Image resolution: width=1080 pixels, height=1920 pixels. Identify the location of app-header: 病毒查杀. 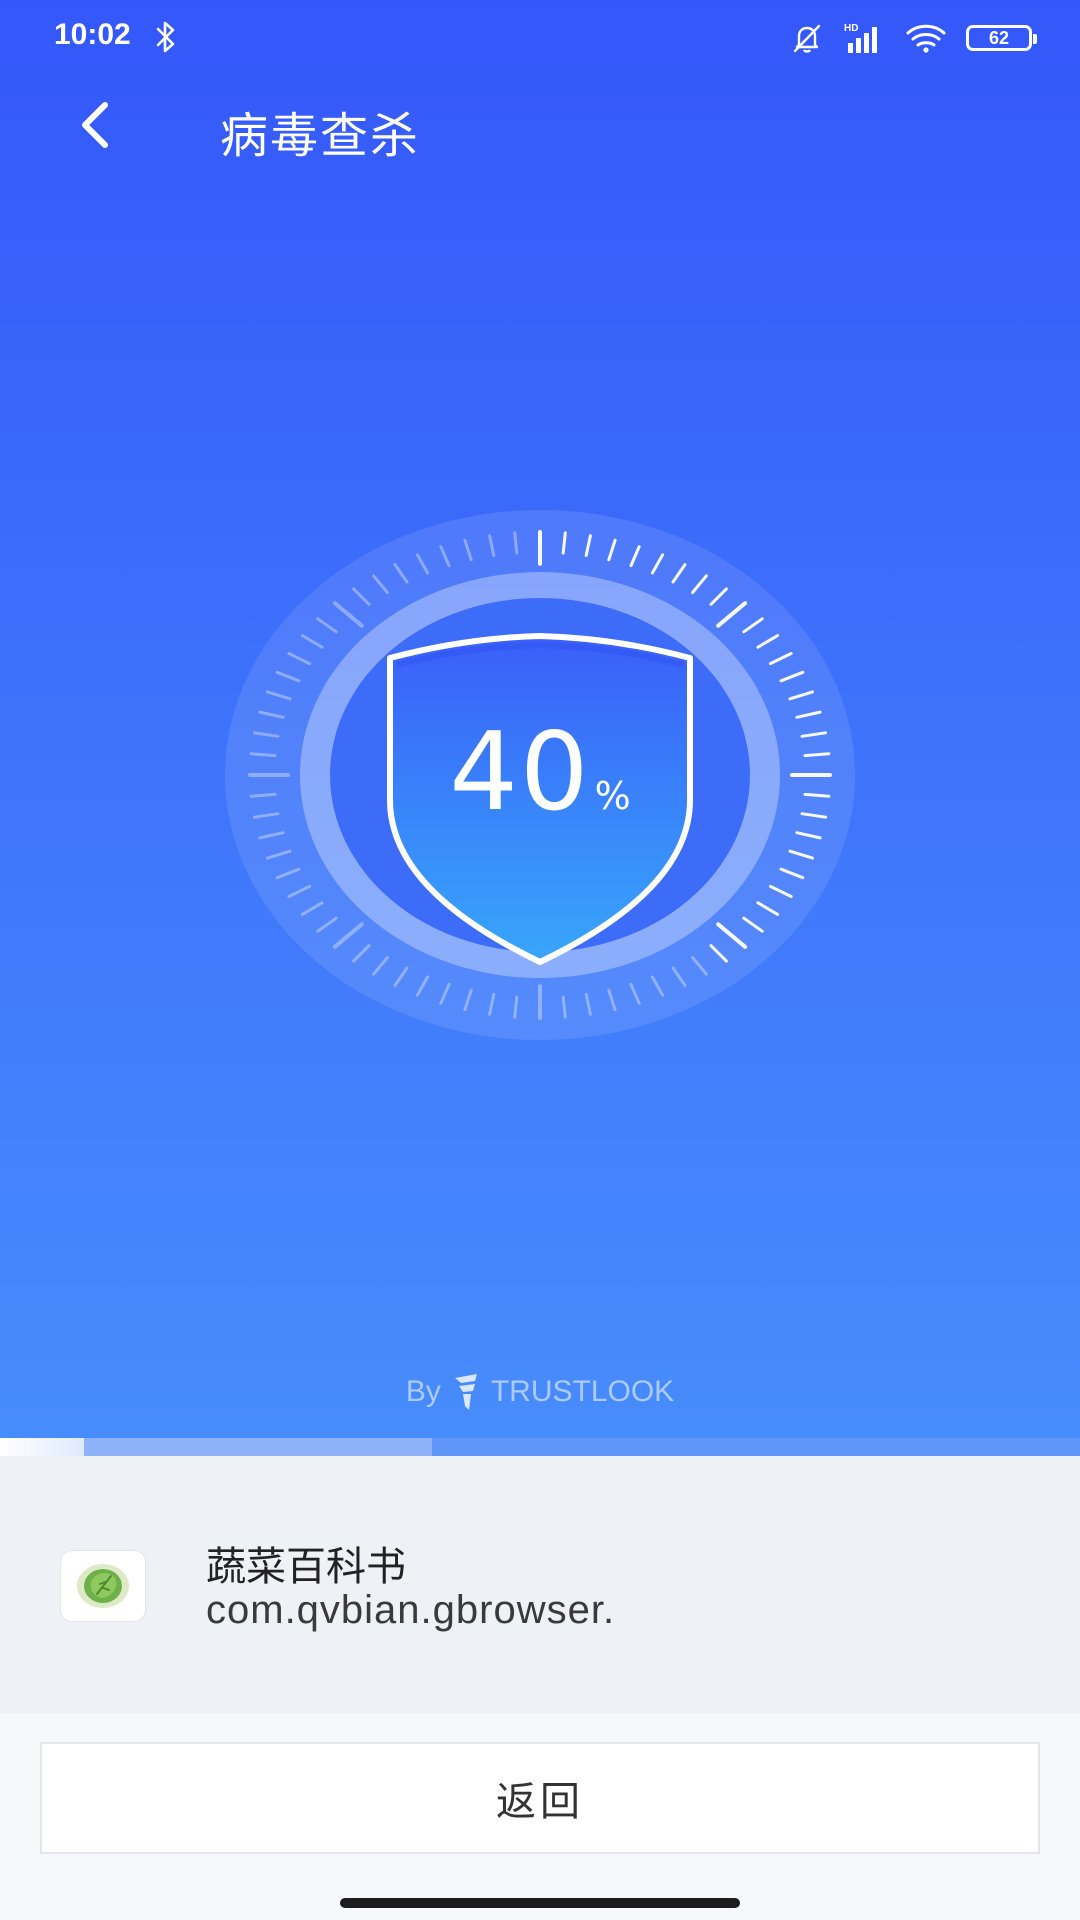
(540, 125).